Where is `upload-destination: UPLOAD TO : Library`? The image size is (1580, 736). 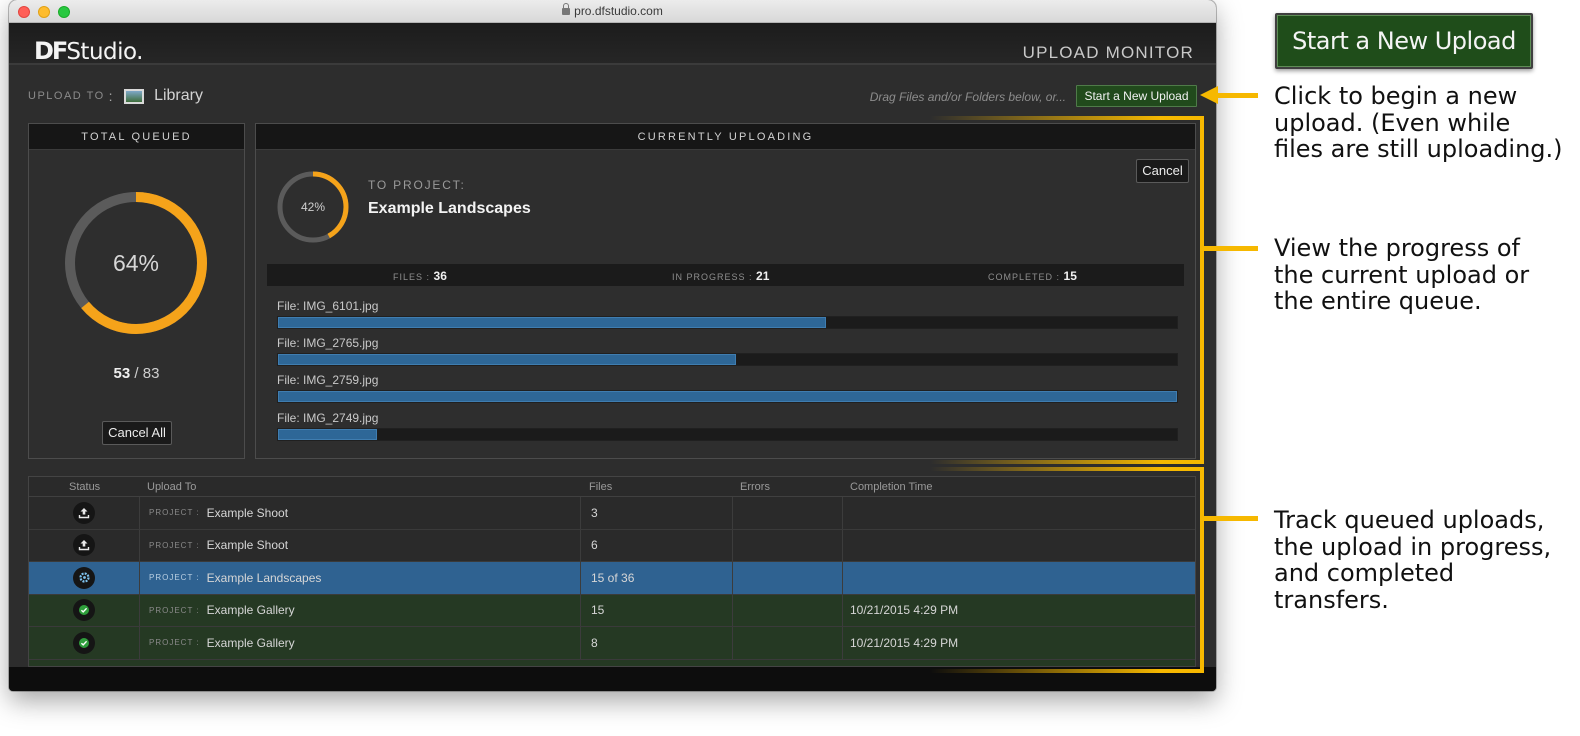
upload-destination: UPLOAD TO : Library is located at coordinates (115, 96).